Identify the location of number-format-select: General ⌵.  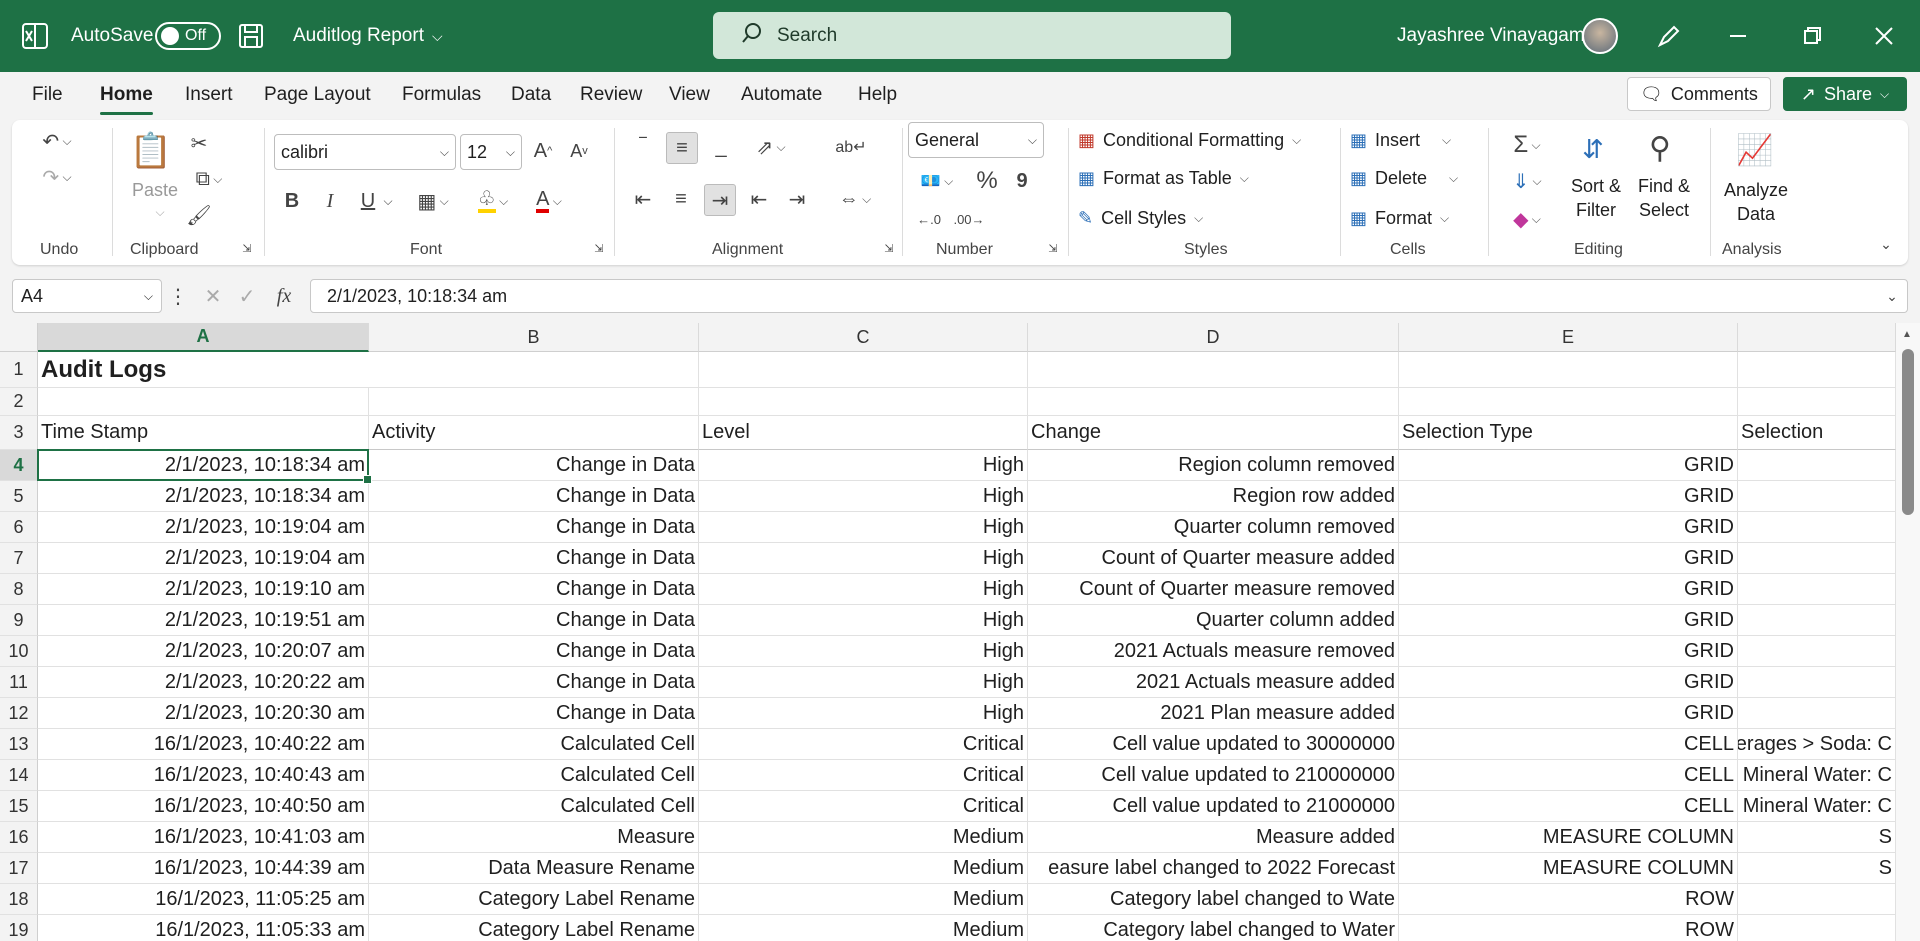
(976, 140).